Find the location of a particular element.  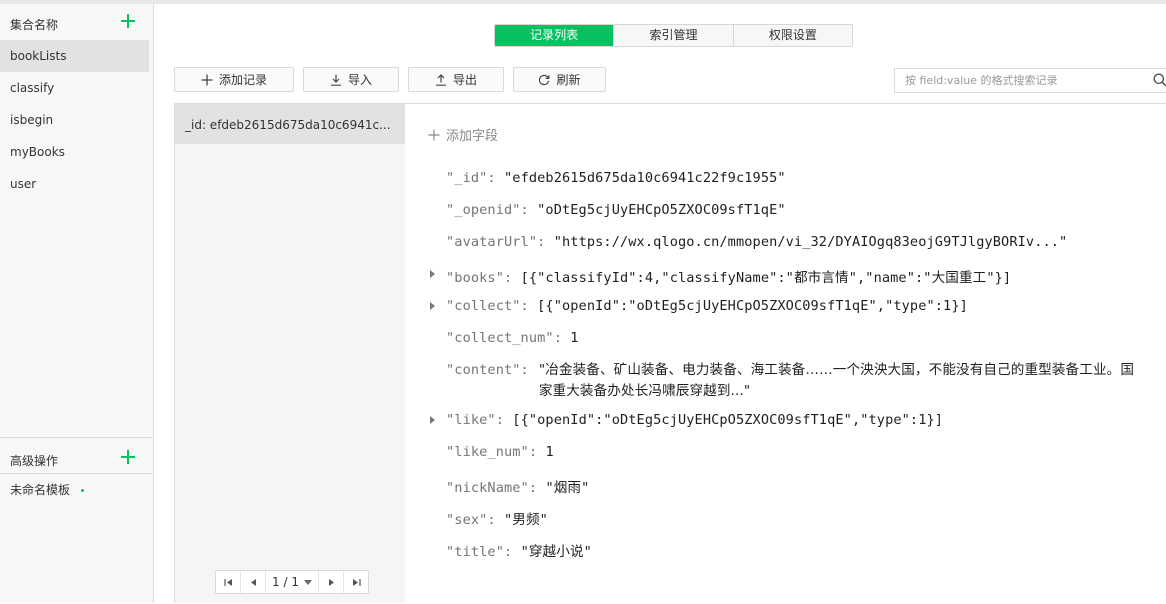

view-tabs: 记录列表 索引管理 权限设置 is located at coordinates (673, 35).